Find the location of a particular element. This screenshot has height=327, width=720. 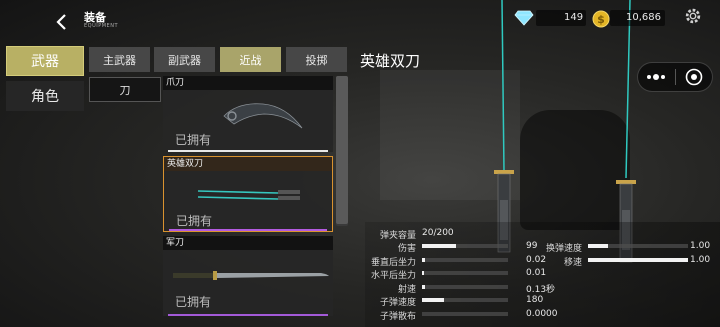

stat-value: 0.0000 is located at coordinates (542, 314).